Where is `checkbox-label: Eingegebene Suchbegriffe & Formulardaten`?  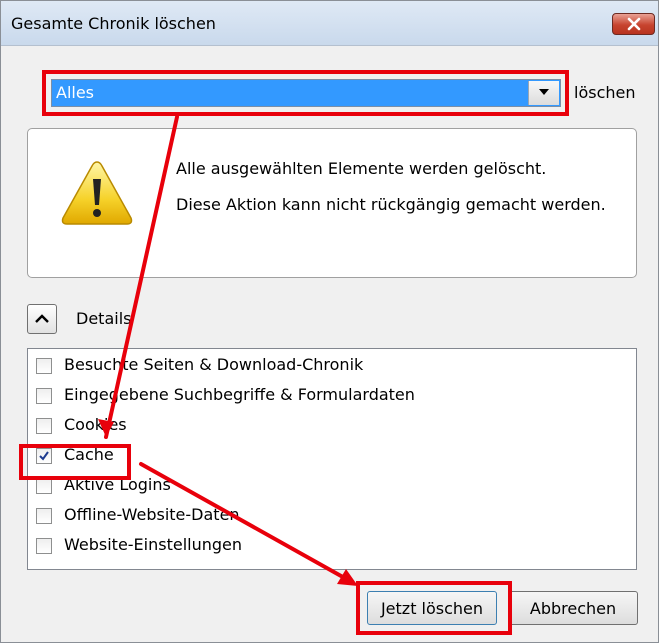
checkbox-label: Eingegebene Suchbegriffe & Formulardaten is located at coordinates (239, 394).